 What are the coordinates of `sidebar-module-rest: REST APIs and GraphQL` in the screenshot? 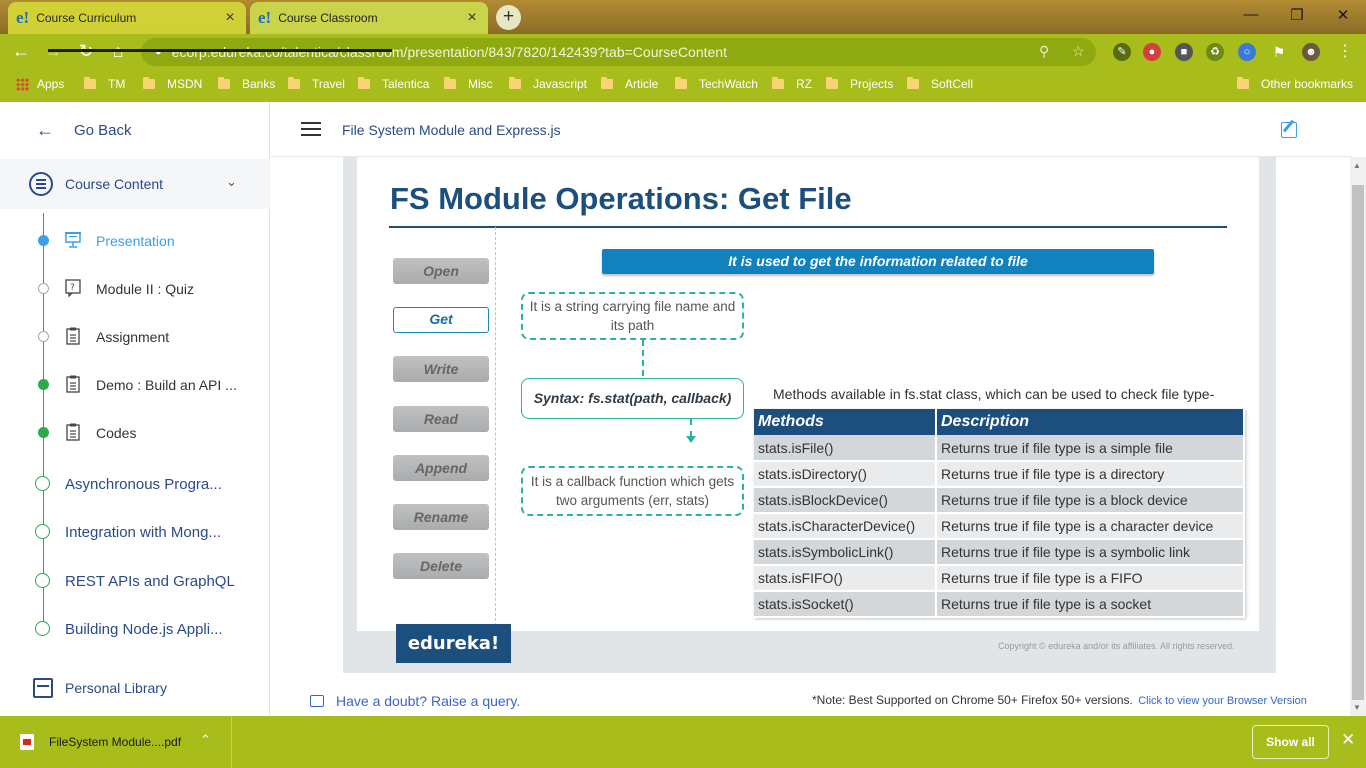 It's located at (135, 581).